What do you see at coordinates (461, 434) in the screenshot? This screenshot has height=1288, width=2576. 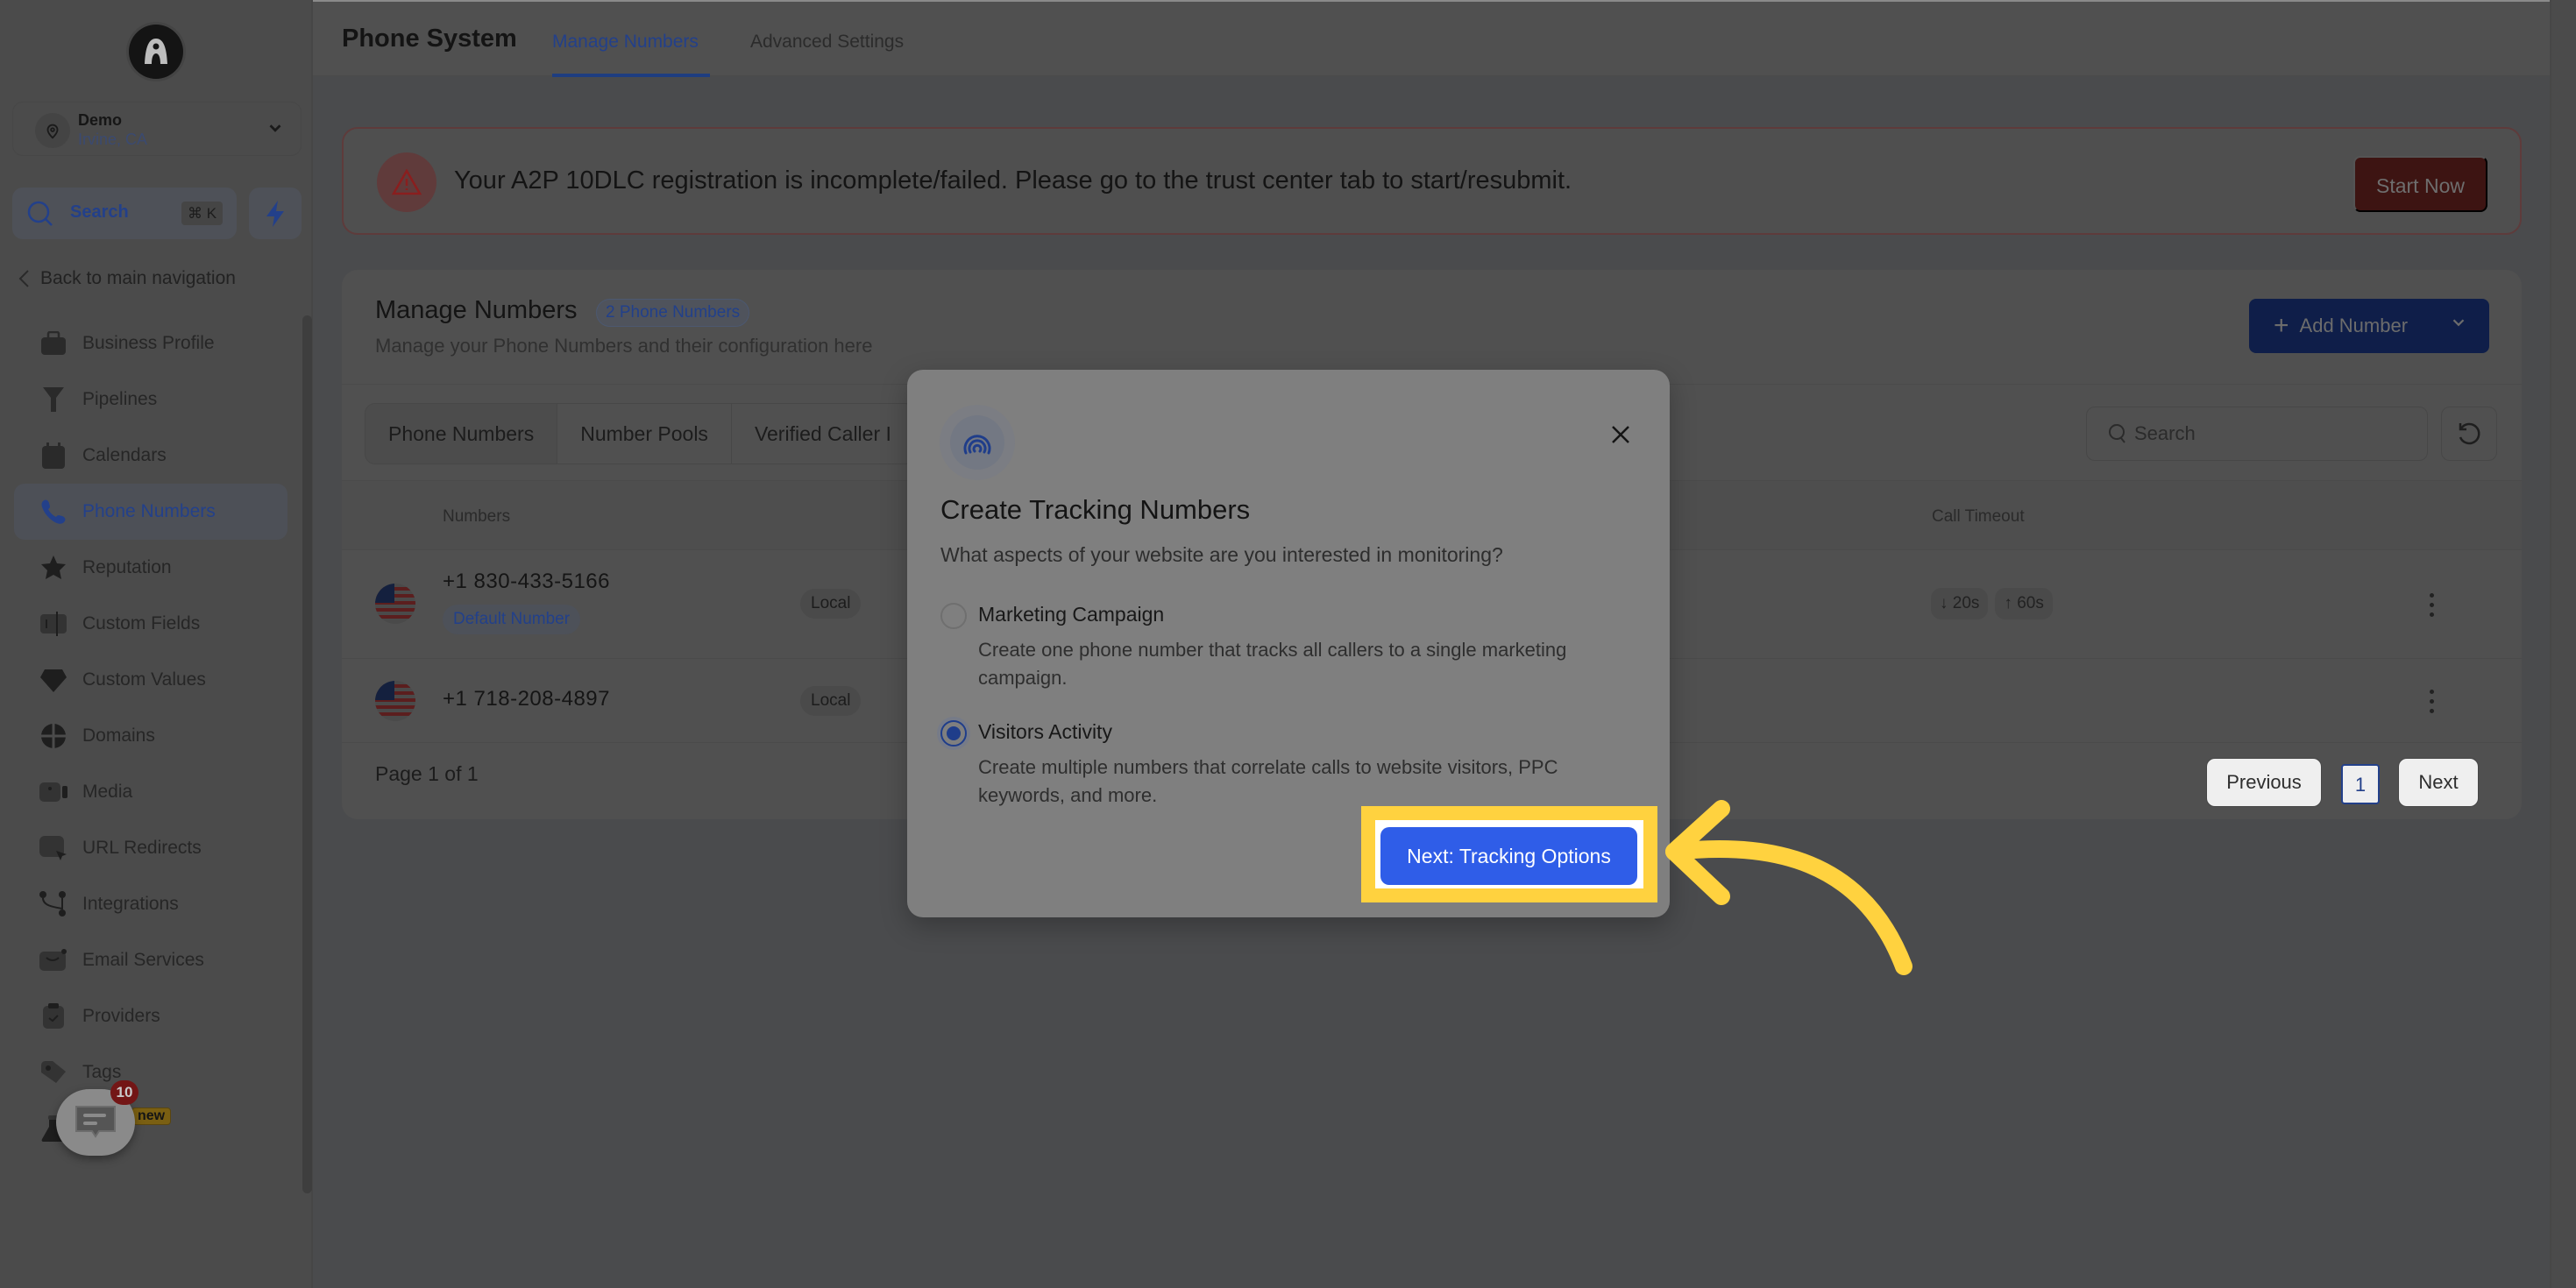 I see `segment-phone-numbers: Phone Numbers` at bounding box center [461, 434].